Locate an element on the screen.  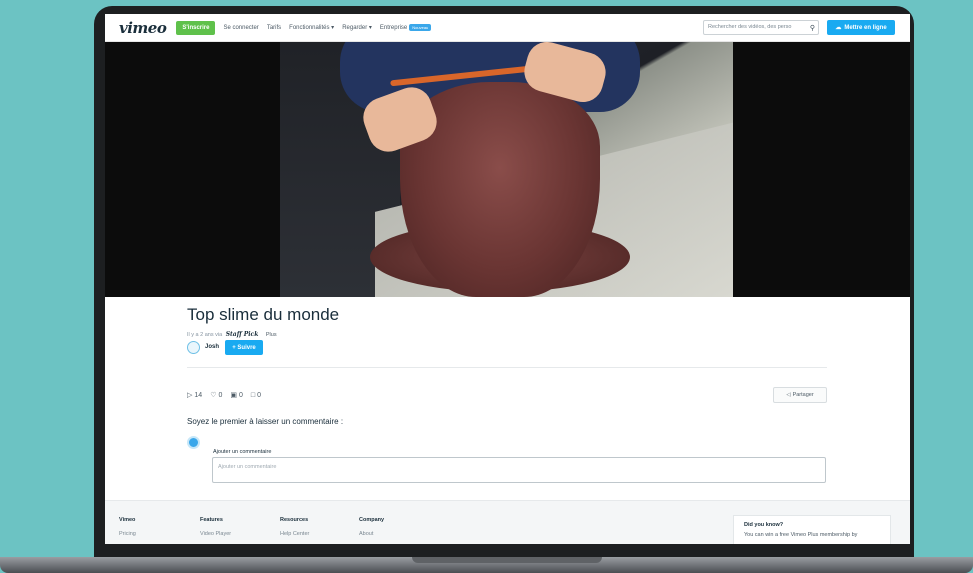
video-stats: ▷ 14 ♡ 0 ▣ 0 □ 0 is located at coordinates (224, 395).